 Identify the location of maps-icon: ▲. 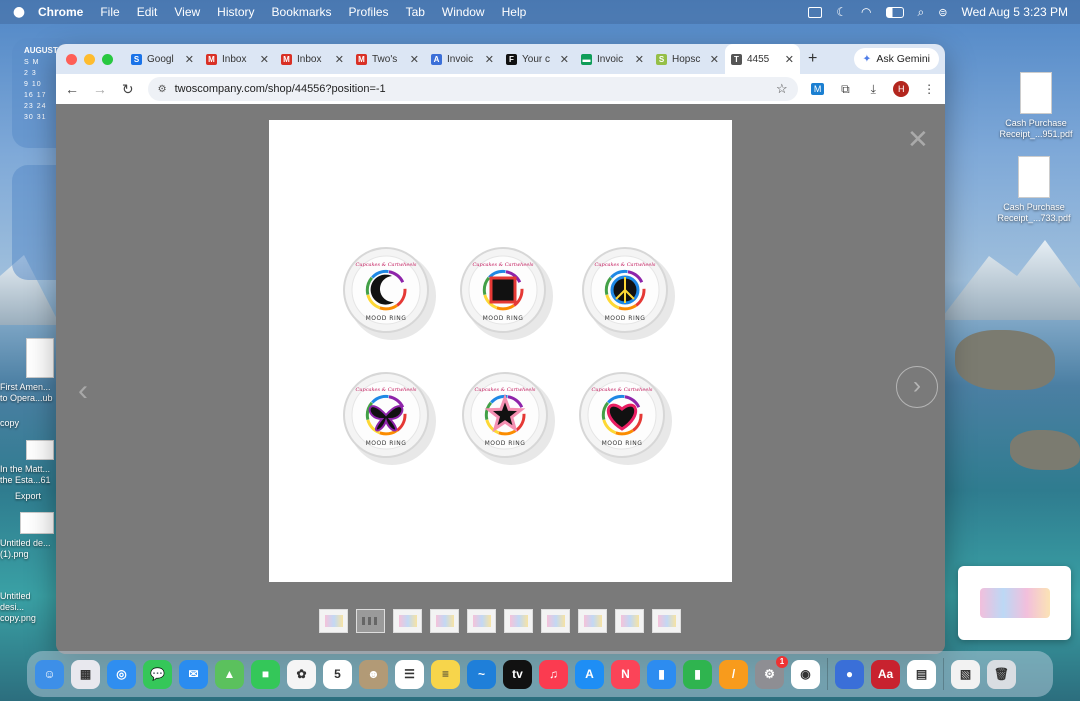
(229, 674).